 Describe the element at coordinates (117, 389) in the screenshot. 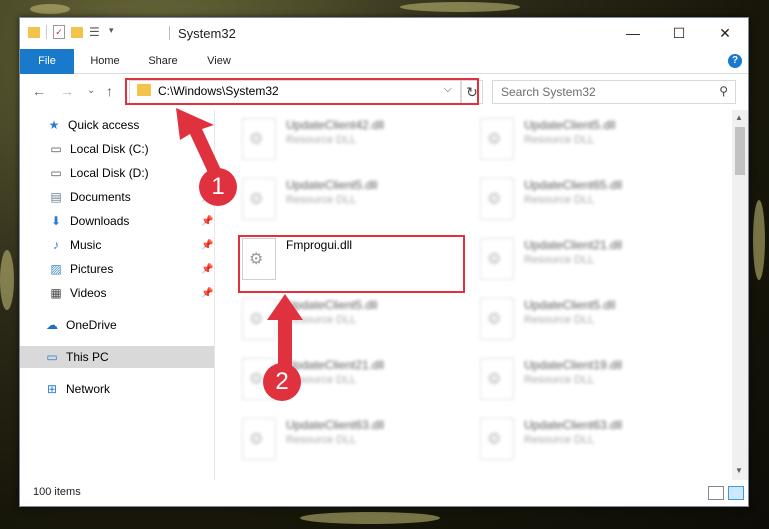

I see `sidebar-item-network: ⊞ Network` at that location.